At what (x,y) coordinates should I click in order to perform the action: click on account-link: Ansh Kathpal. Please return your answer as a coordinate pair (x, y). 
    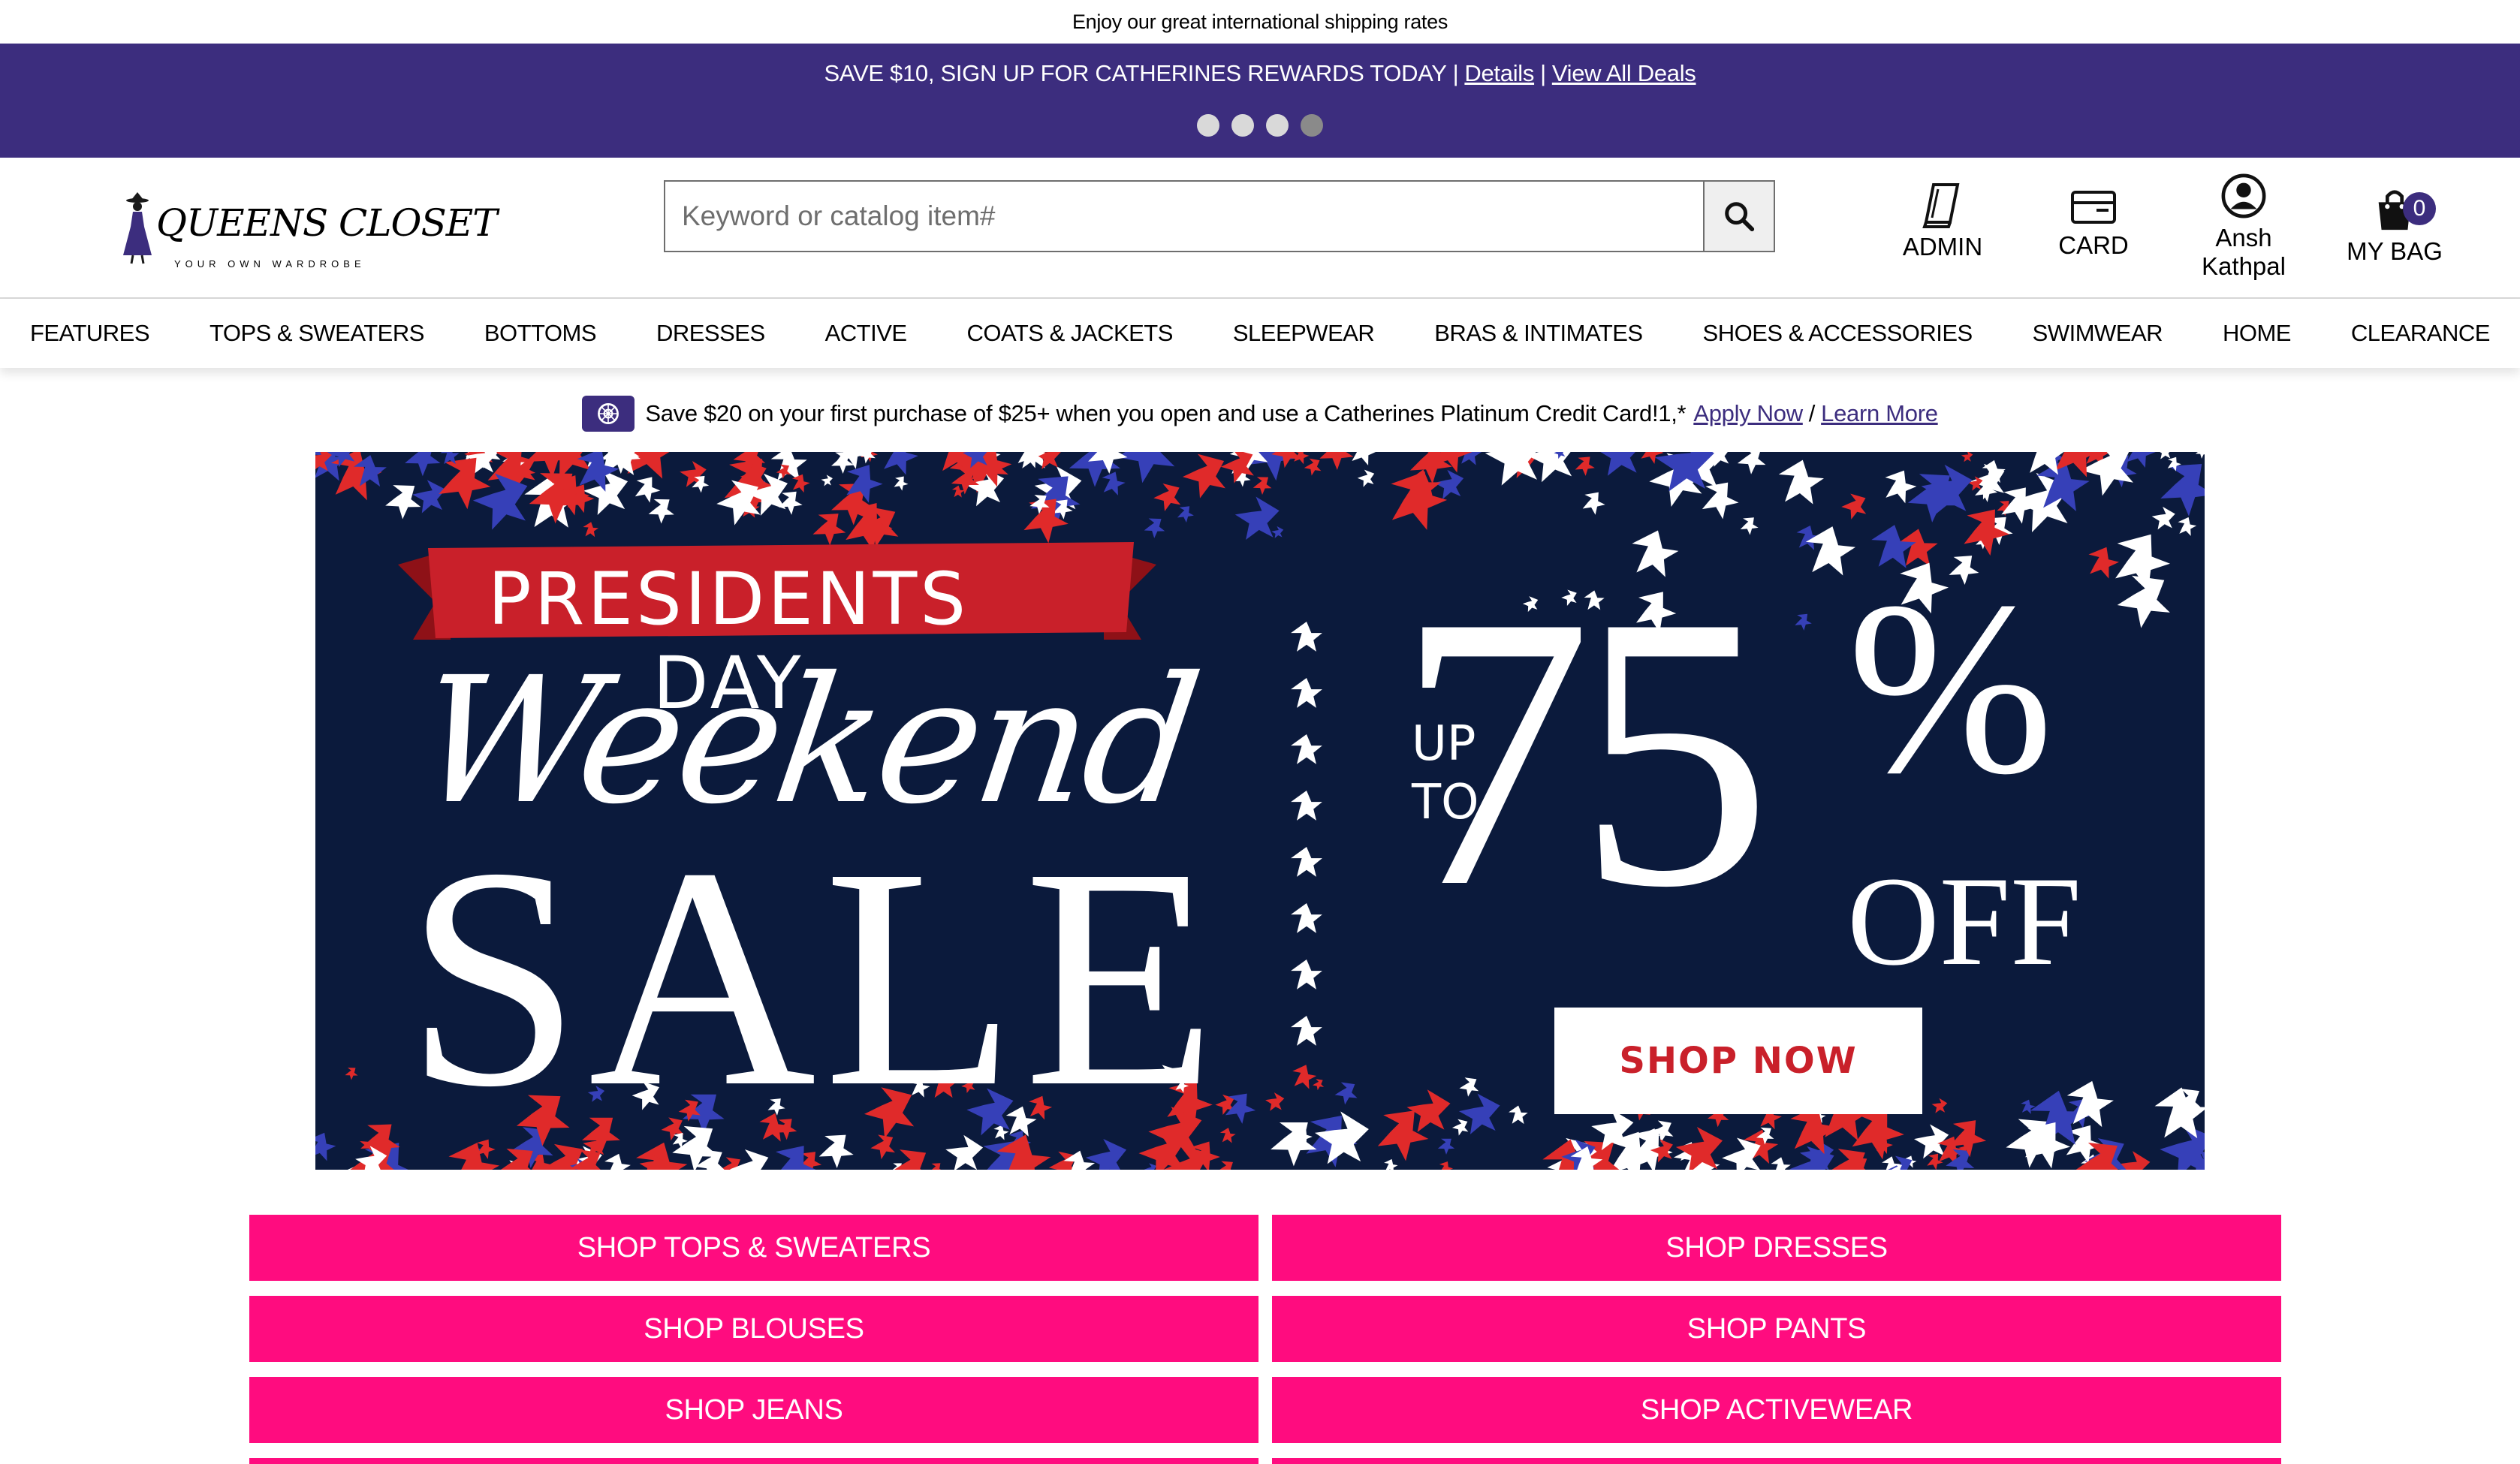
    Looking at the image, I should click on (2243, 227).